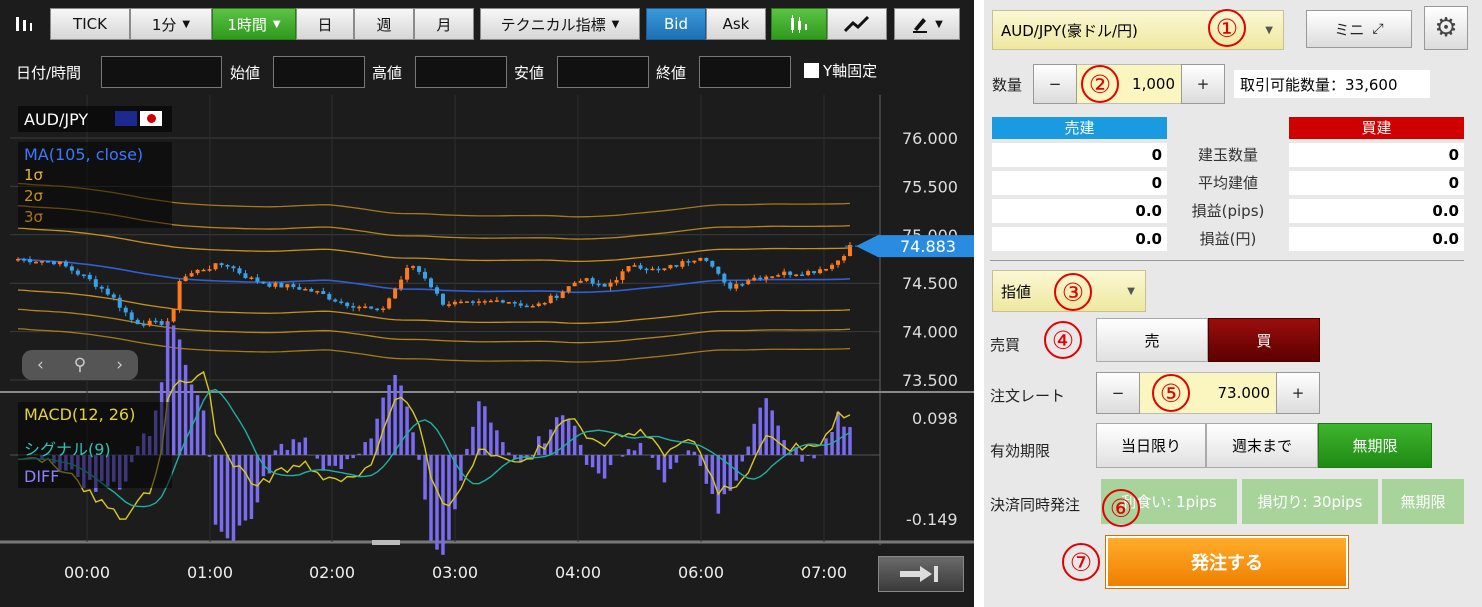 The image size is (1482, 607). Describe the element at coordinates (1423, 501) in the screenshot. I see `oco-expiry-button: 無期限` at that location.